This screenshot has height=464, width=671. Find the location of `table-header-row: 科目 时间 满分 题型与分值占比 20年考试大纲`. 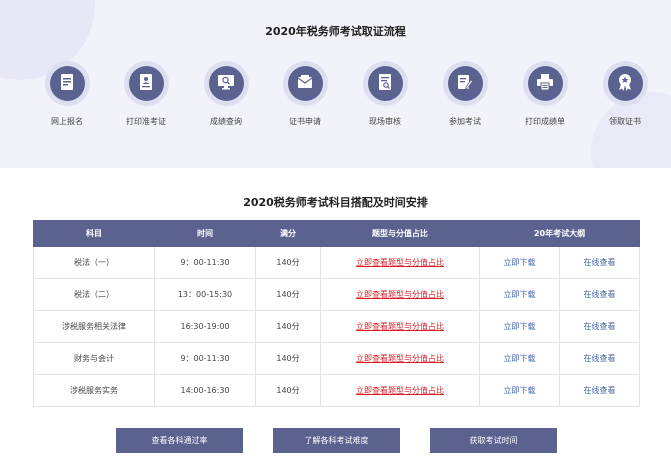

table-header-row: 科目 时间 满分 题型与分值占比 20年考试大纲 is located at coordinates (337, 233).